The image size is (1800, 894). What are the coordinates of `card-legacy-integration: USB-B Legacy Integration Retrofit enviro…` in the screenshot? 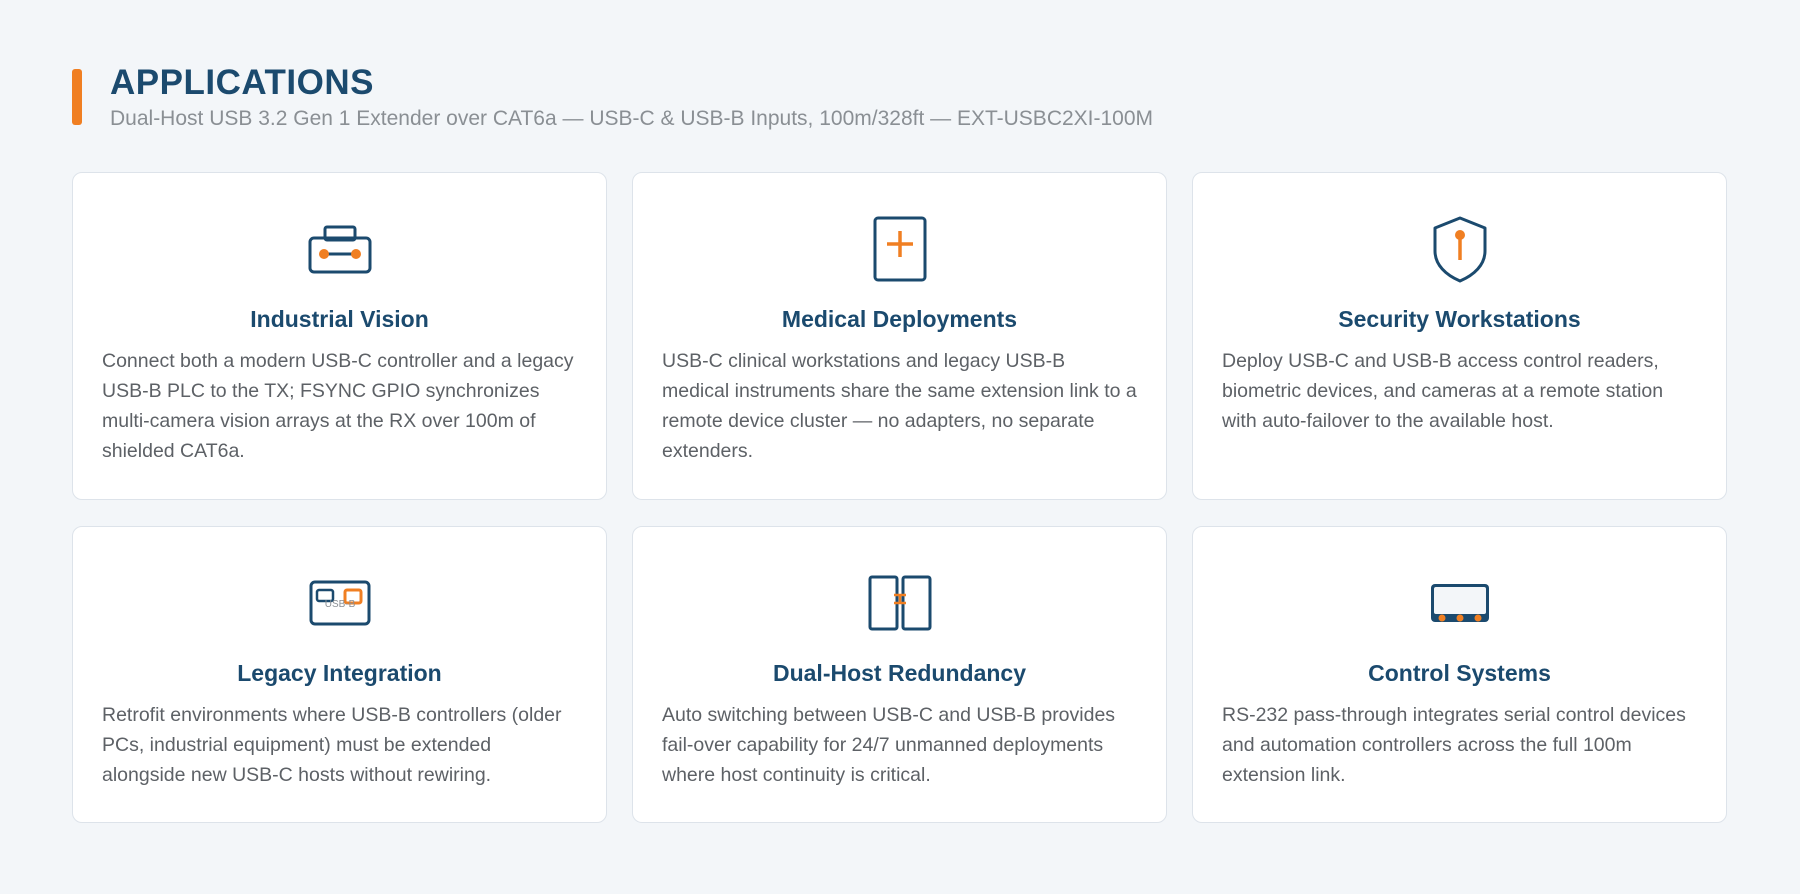 It's located at (339, 674).